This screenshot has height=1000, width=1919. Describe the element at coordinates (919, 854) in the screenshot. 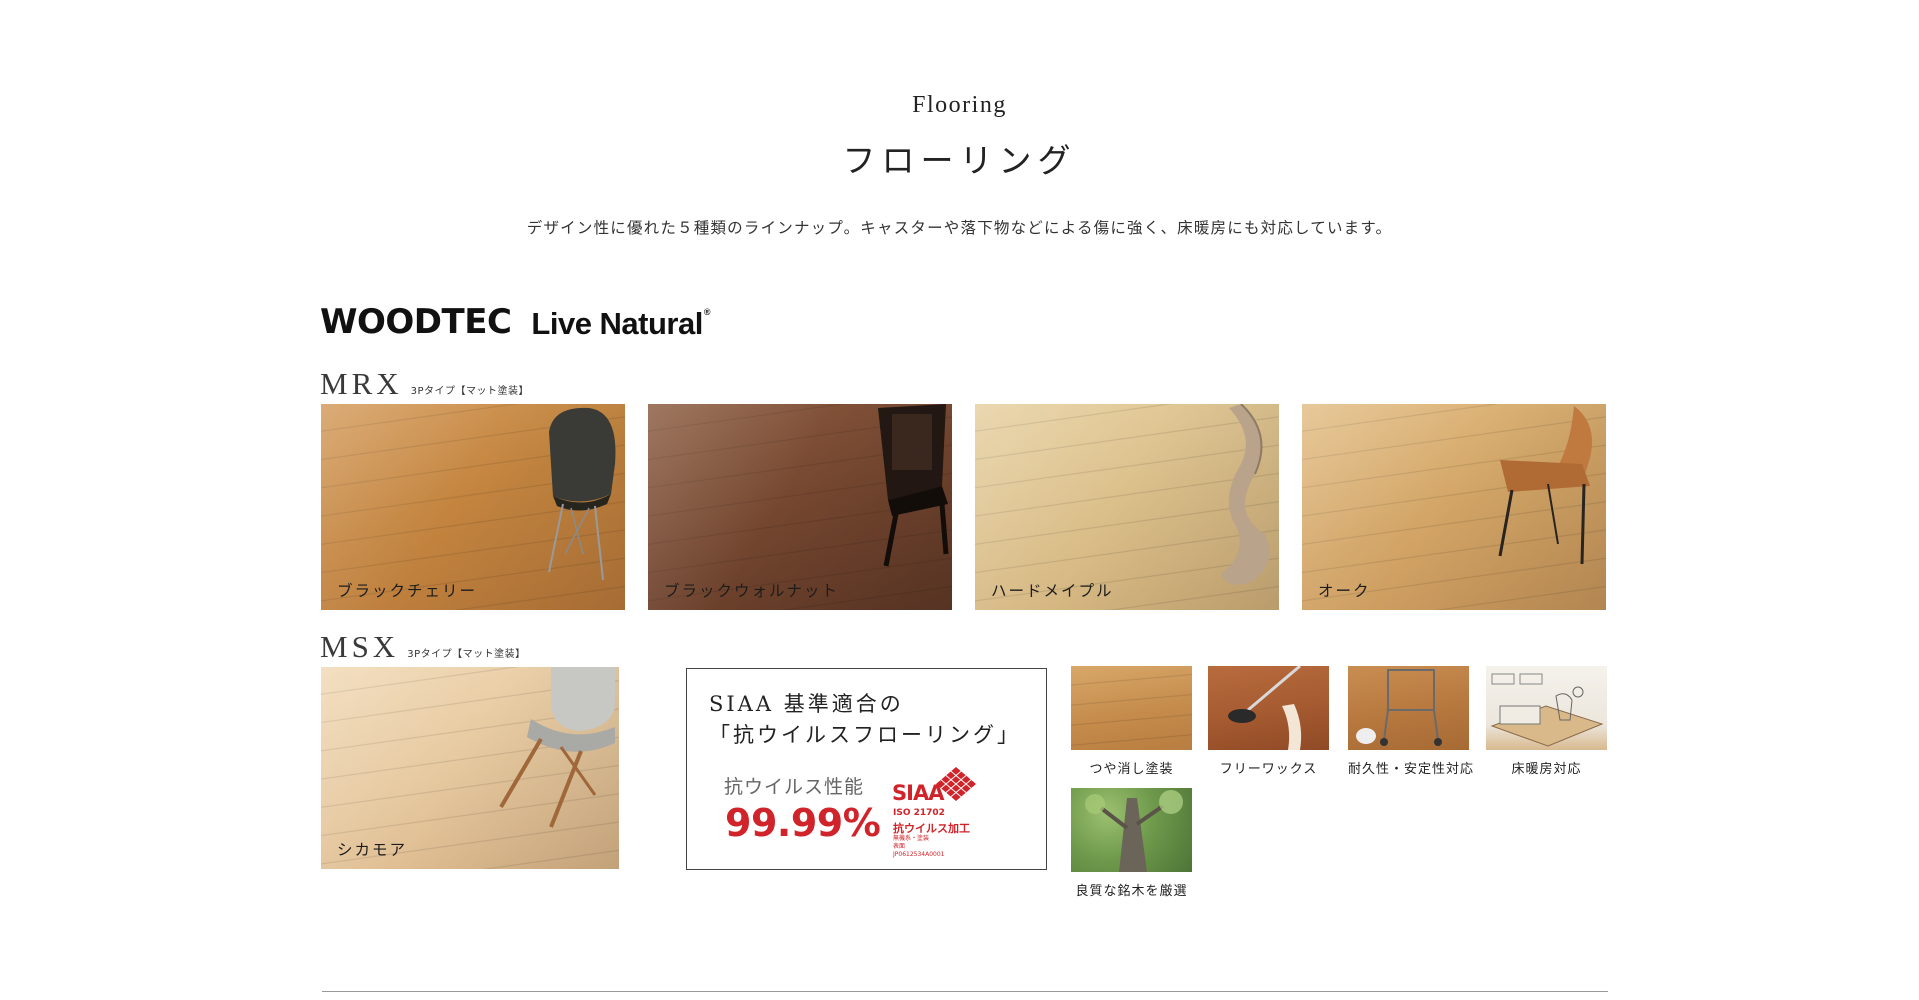

I see `siaa-fine-print-3: JP0612534A0001` at that location.